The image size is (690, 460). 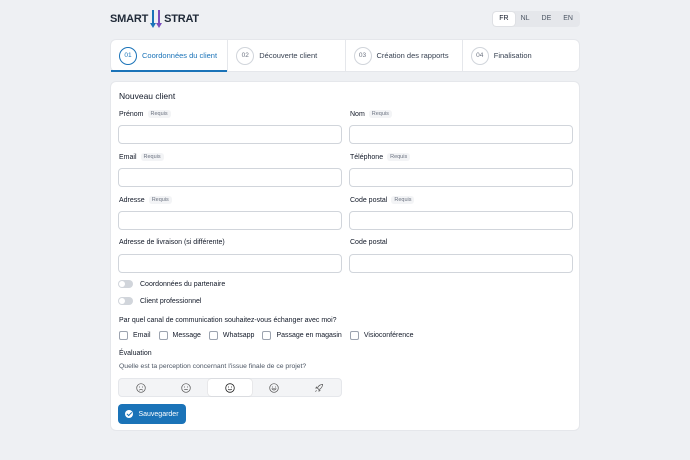 I want to click on logo-arrows-icon, so click(x=156, y=19).